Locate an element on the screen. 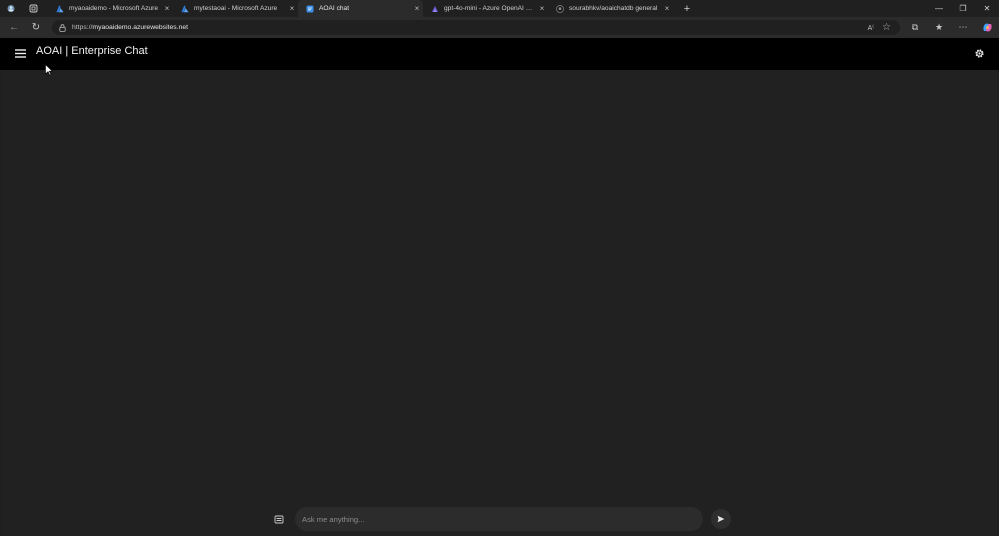 The width and height of the screenshot is (999, 536). chat-composer is located at coordinates (499, 519).